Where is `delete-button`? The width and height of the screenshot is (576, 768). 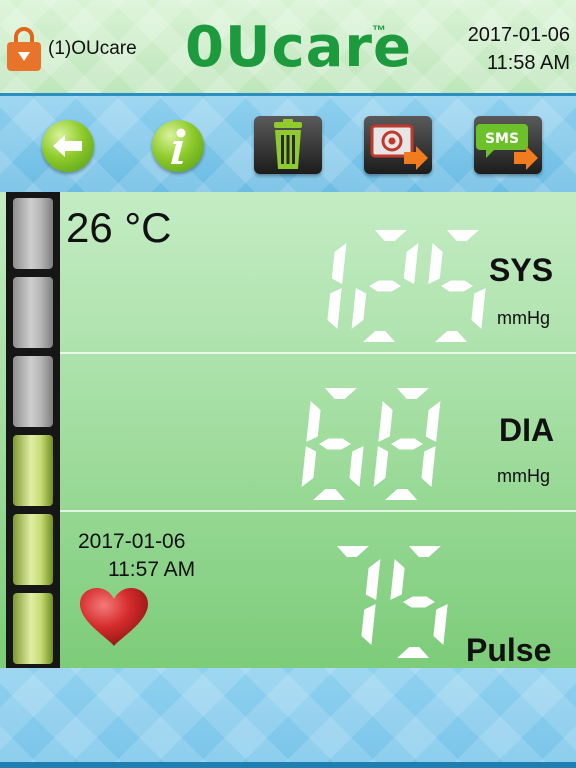 delete-button is located at coordinates (288, 145).